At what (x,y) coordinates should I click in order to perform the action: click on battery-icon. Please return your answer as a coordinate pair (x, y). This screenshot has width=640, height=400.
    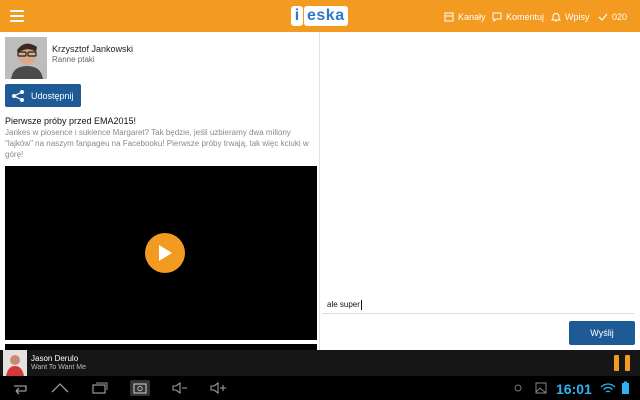
    Looking at the image, I should click on (625, 387).